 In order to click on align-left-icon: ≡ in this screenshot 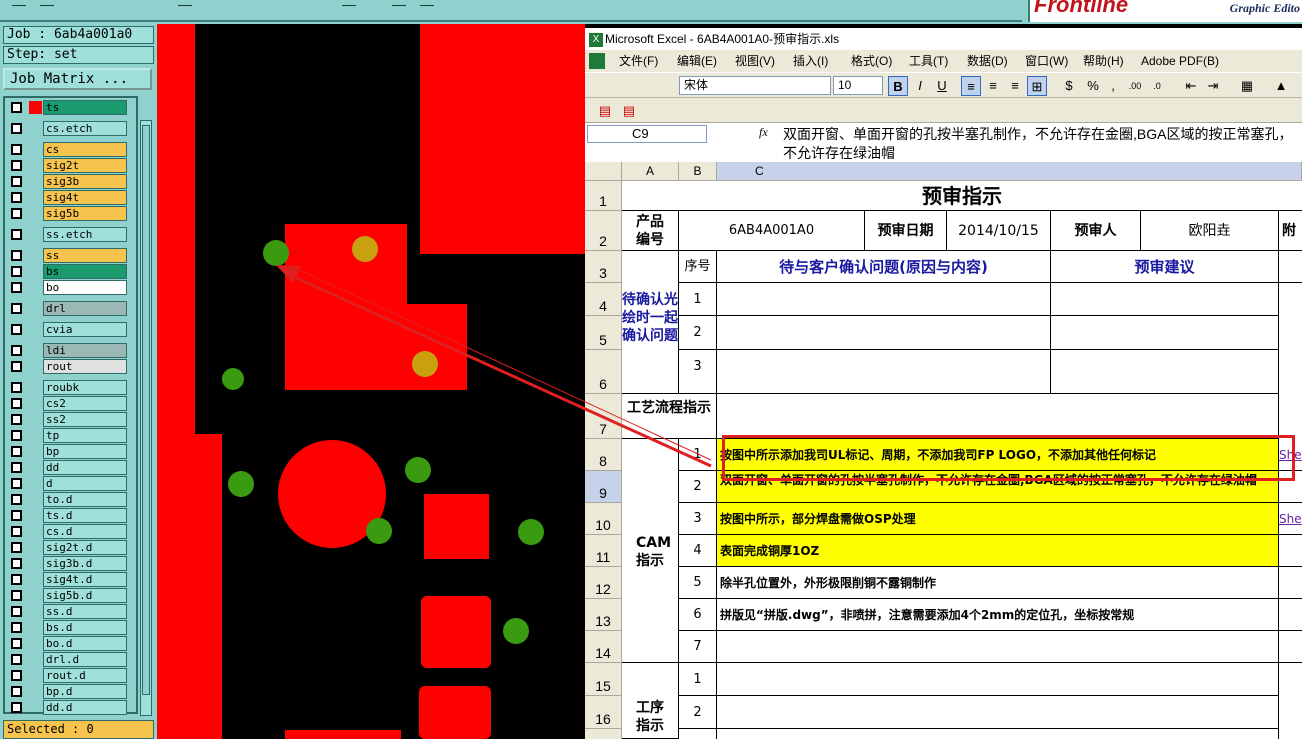, I will do `click(971, 86)`.